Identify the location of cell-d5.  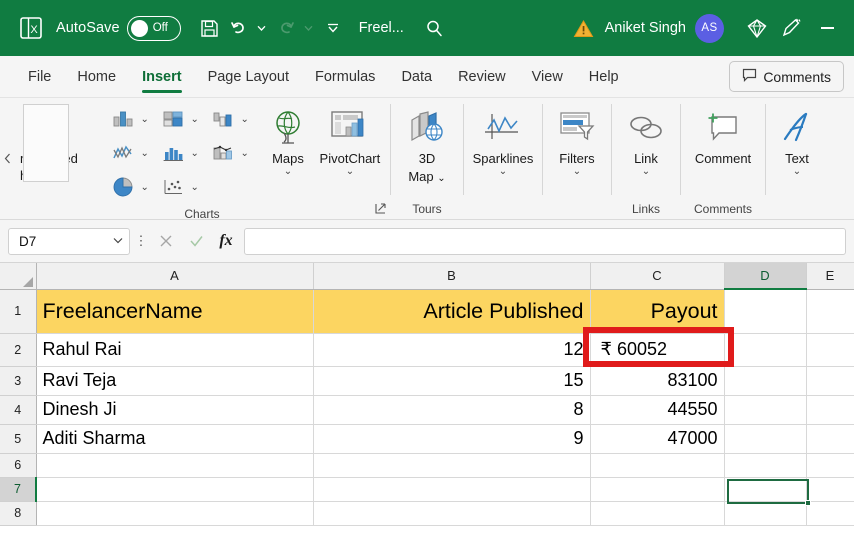
(765, 439).